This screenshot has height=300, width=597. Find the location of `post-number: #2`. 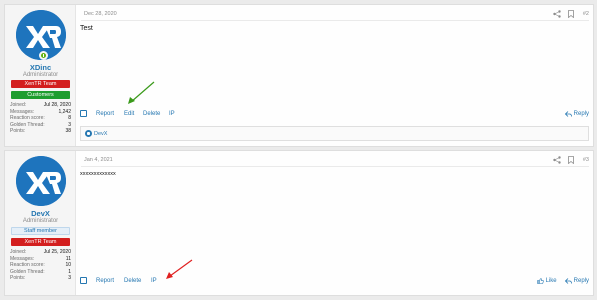

post-number: #2 is located at coordinates (586, 14).